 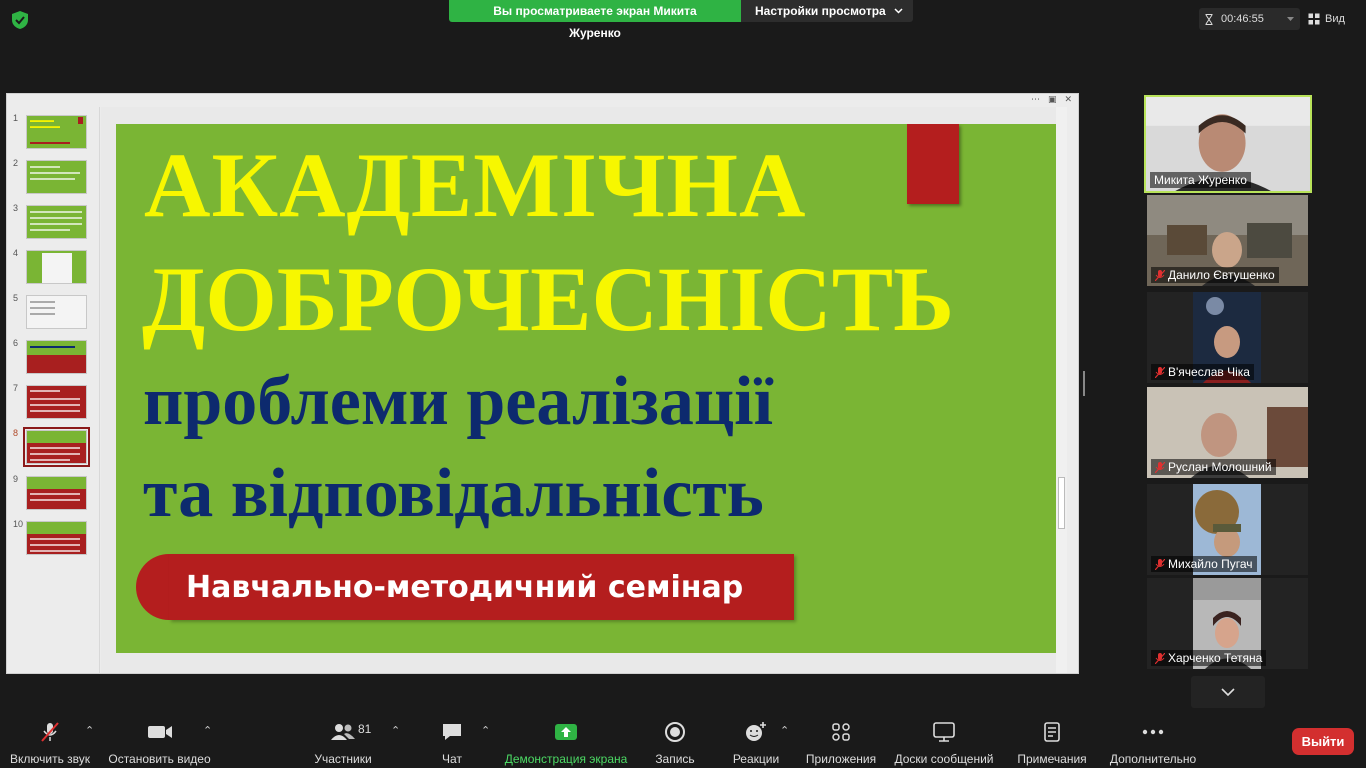 What do you see at coordinates (1227, 432) in the screenshot?
I see `participant-tile: Руслан Молошний` at bounding box center [1227, 432].